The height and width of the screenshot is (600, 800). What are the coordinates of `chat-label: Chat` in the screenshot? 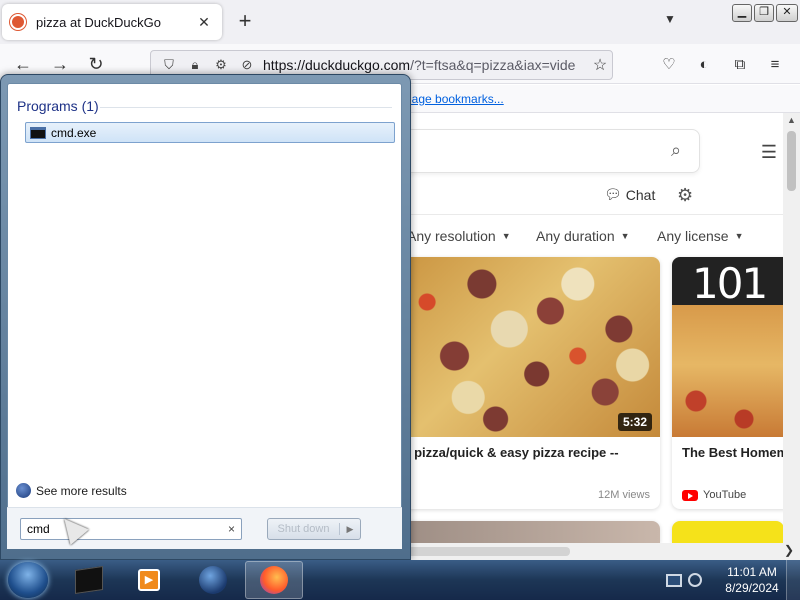 It's located at (640, 194).